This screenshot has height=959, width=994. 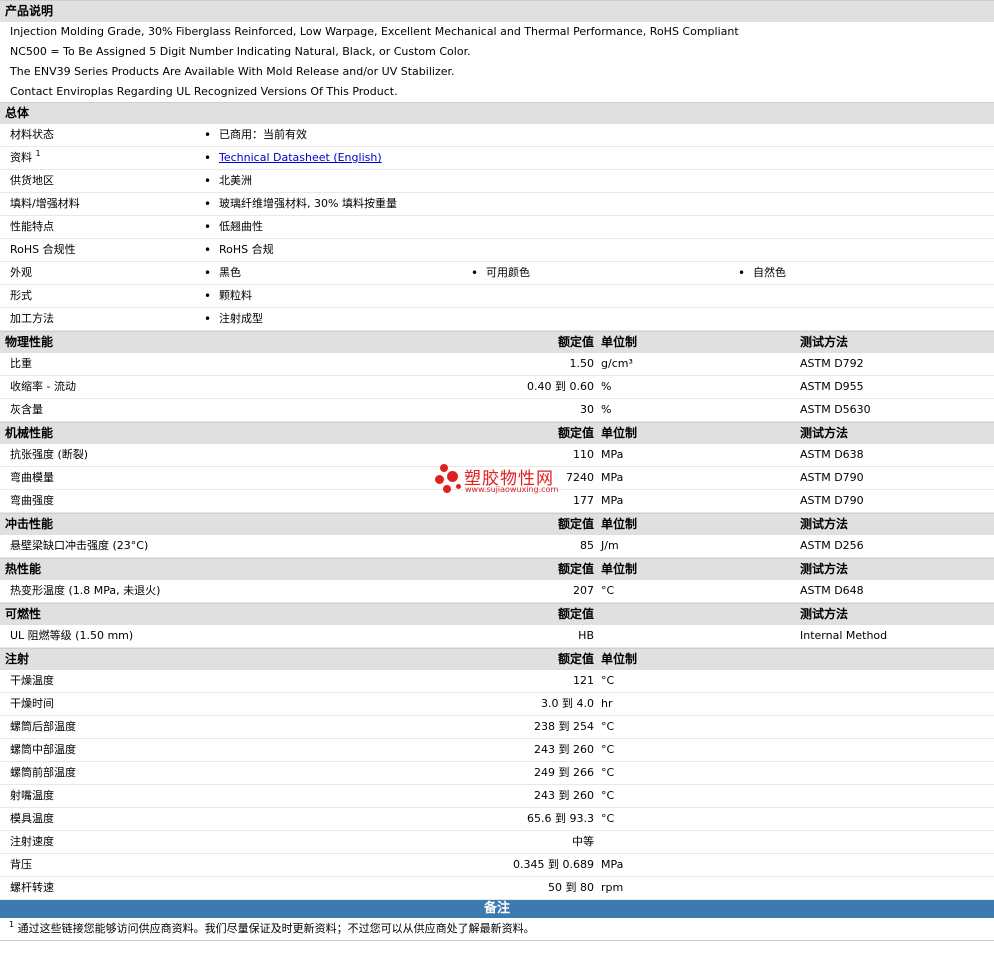 I want to click on section-title: 冲击性能, so click(x=29, y=524).